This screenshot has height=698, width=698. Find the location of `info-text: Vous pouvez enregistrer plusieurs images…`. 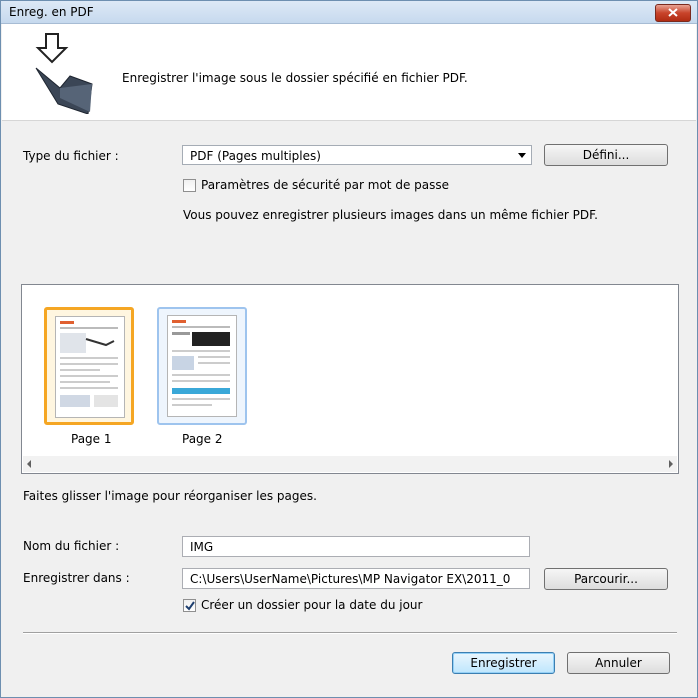

info-text: Vous pouvez enregistrer plusieurs images… is located at coordinates (390, 215).